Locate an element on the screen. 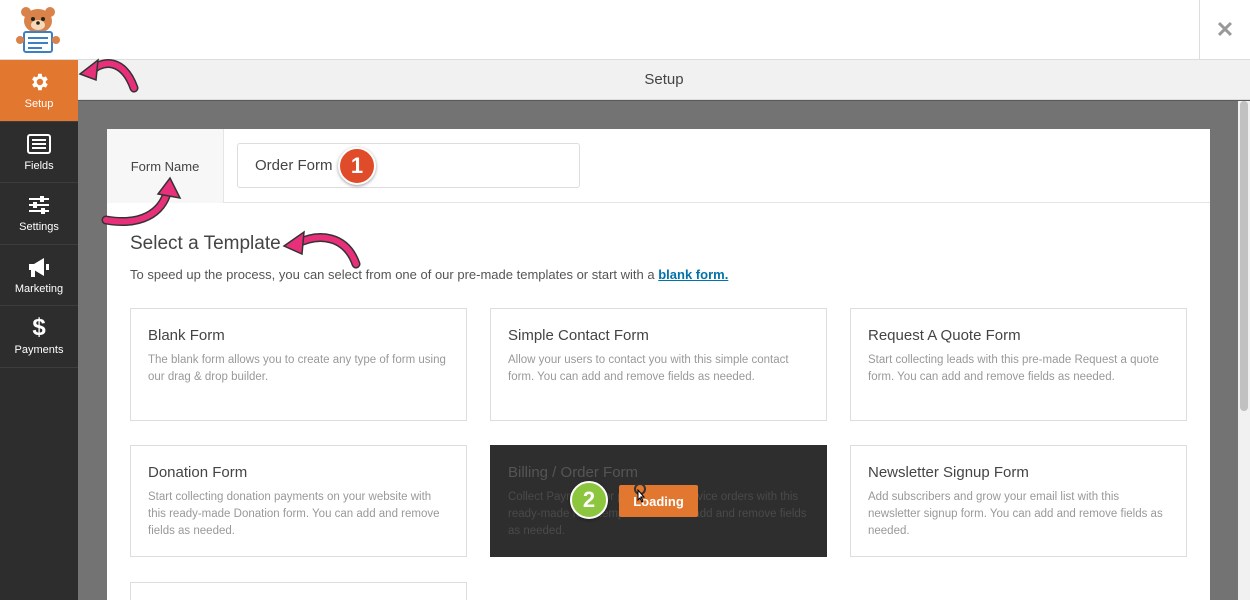 The width and height of the screenshot is (1250, 600). sidebar-item-label: Fields is located at coordinates (39, 165).